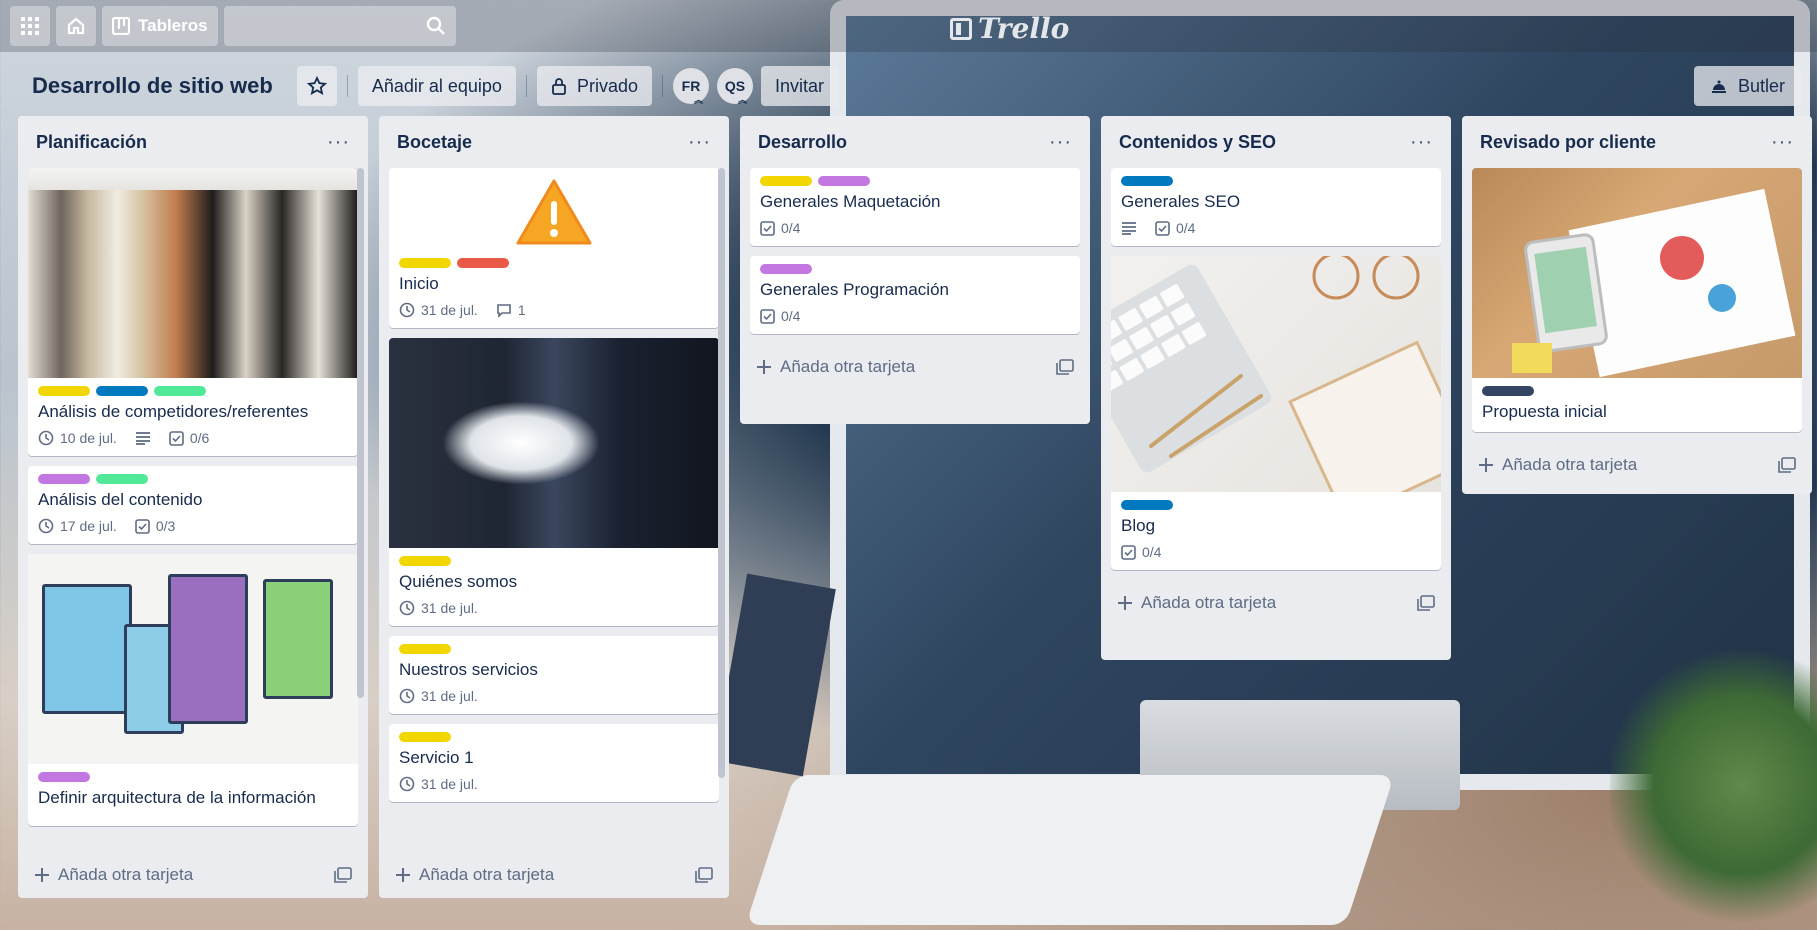 The width and height of the screenshot is (1817, 930). What do you see at coordinates (1654, 283) in the screenshot?
I see `review-illustration` at bounding box center [1654, 283].